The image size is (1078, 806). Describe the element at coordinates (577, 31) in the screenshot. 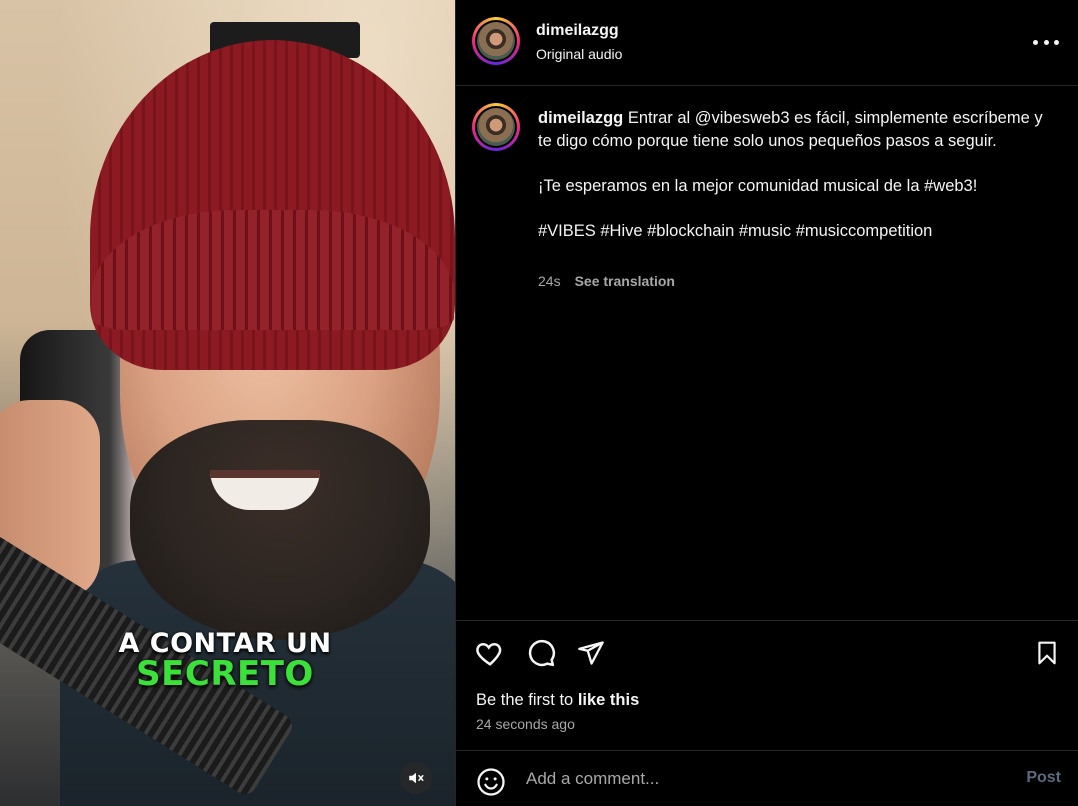

I see `header-username: dimeilazgg` at that location.